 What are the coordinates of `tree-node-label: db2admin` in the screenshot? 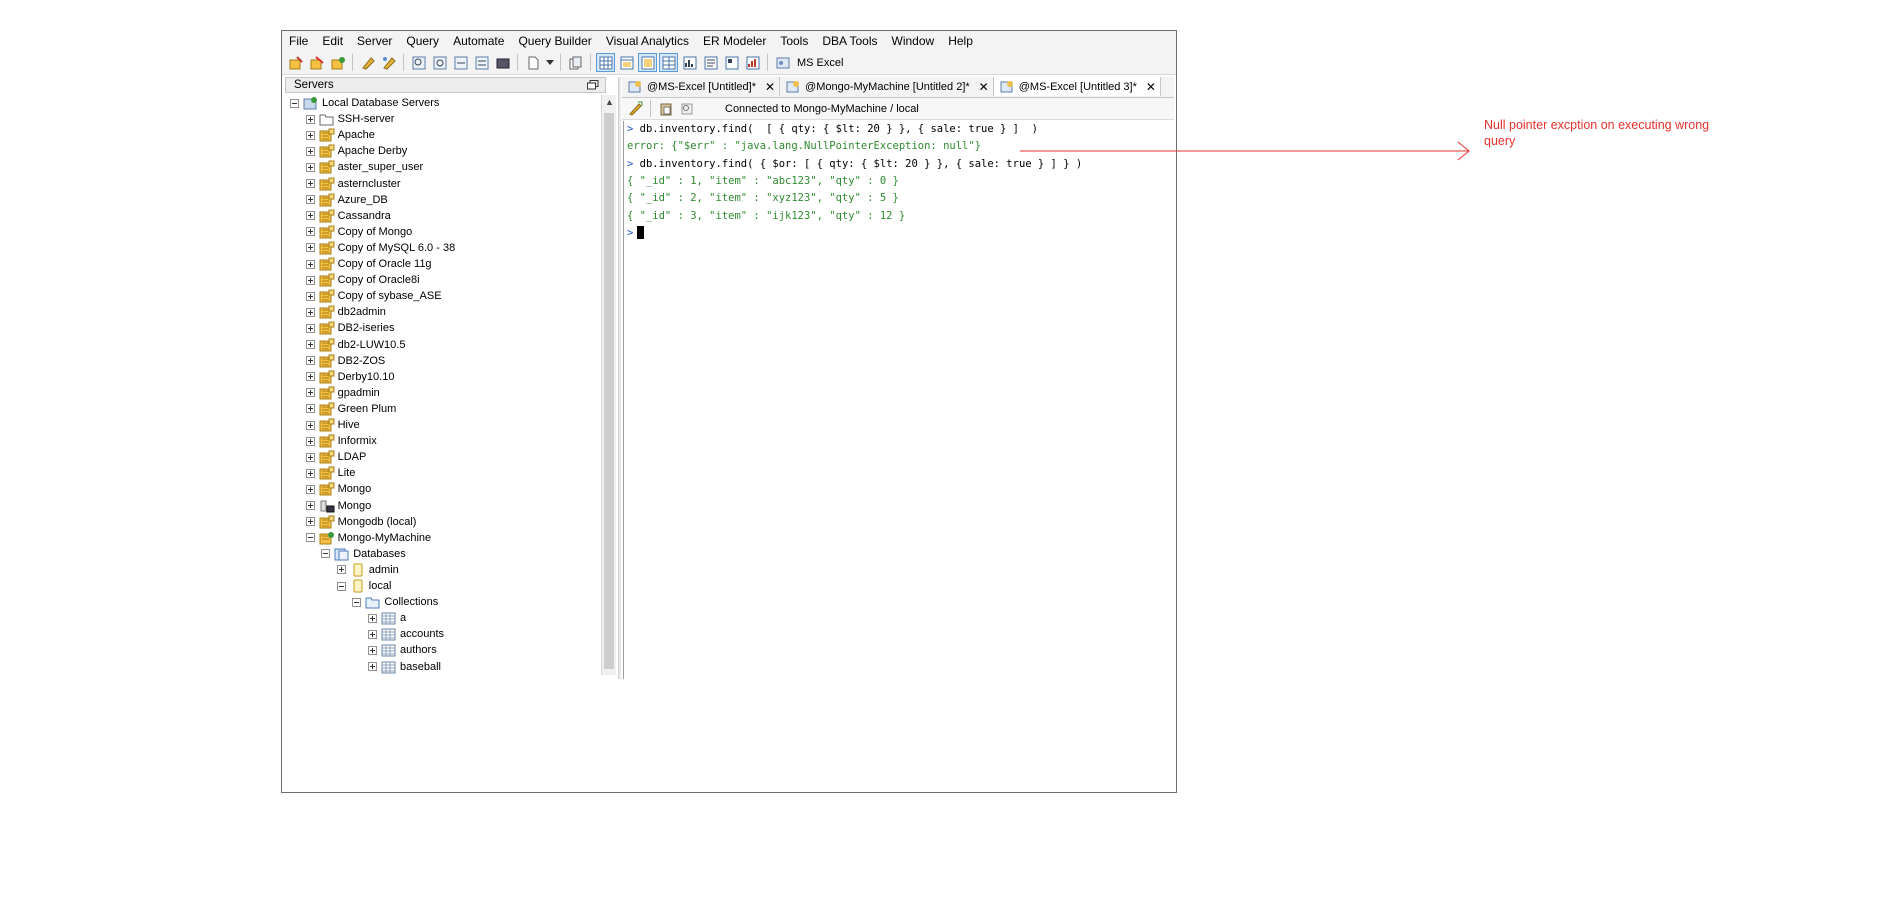 It's located at (362, 312).